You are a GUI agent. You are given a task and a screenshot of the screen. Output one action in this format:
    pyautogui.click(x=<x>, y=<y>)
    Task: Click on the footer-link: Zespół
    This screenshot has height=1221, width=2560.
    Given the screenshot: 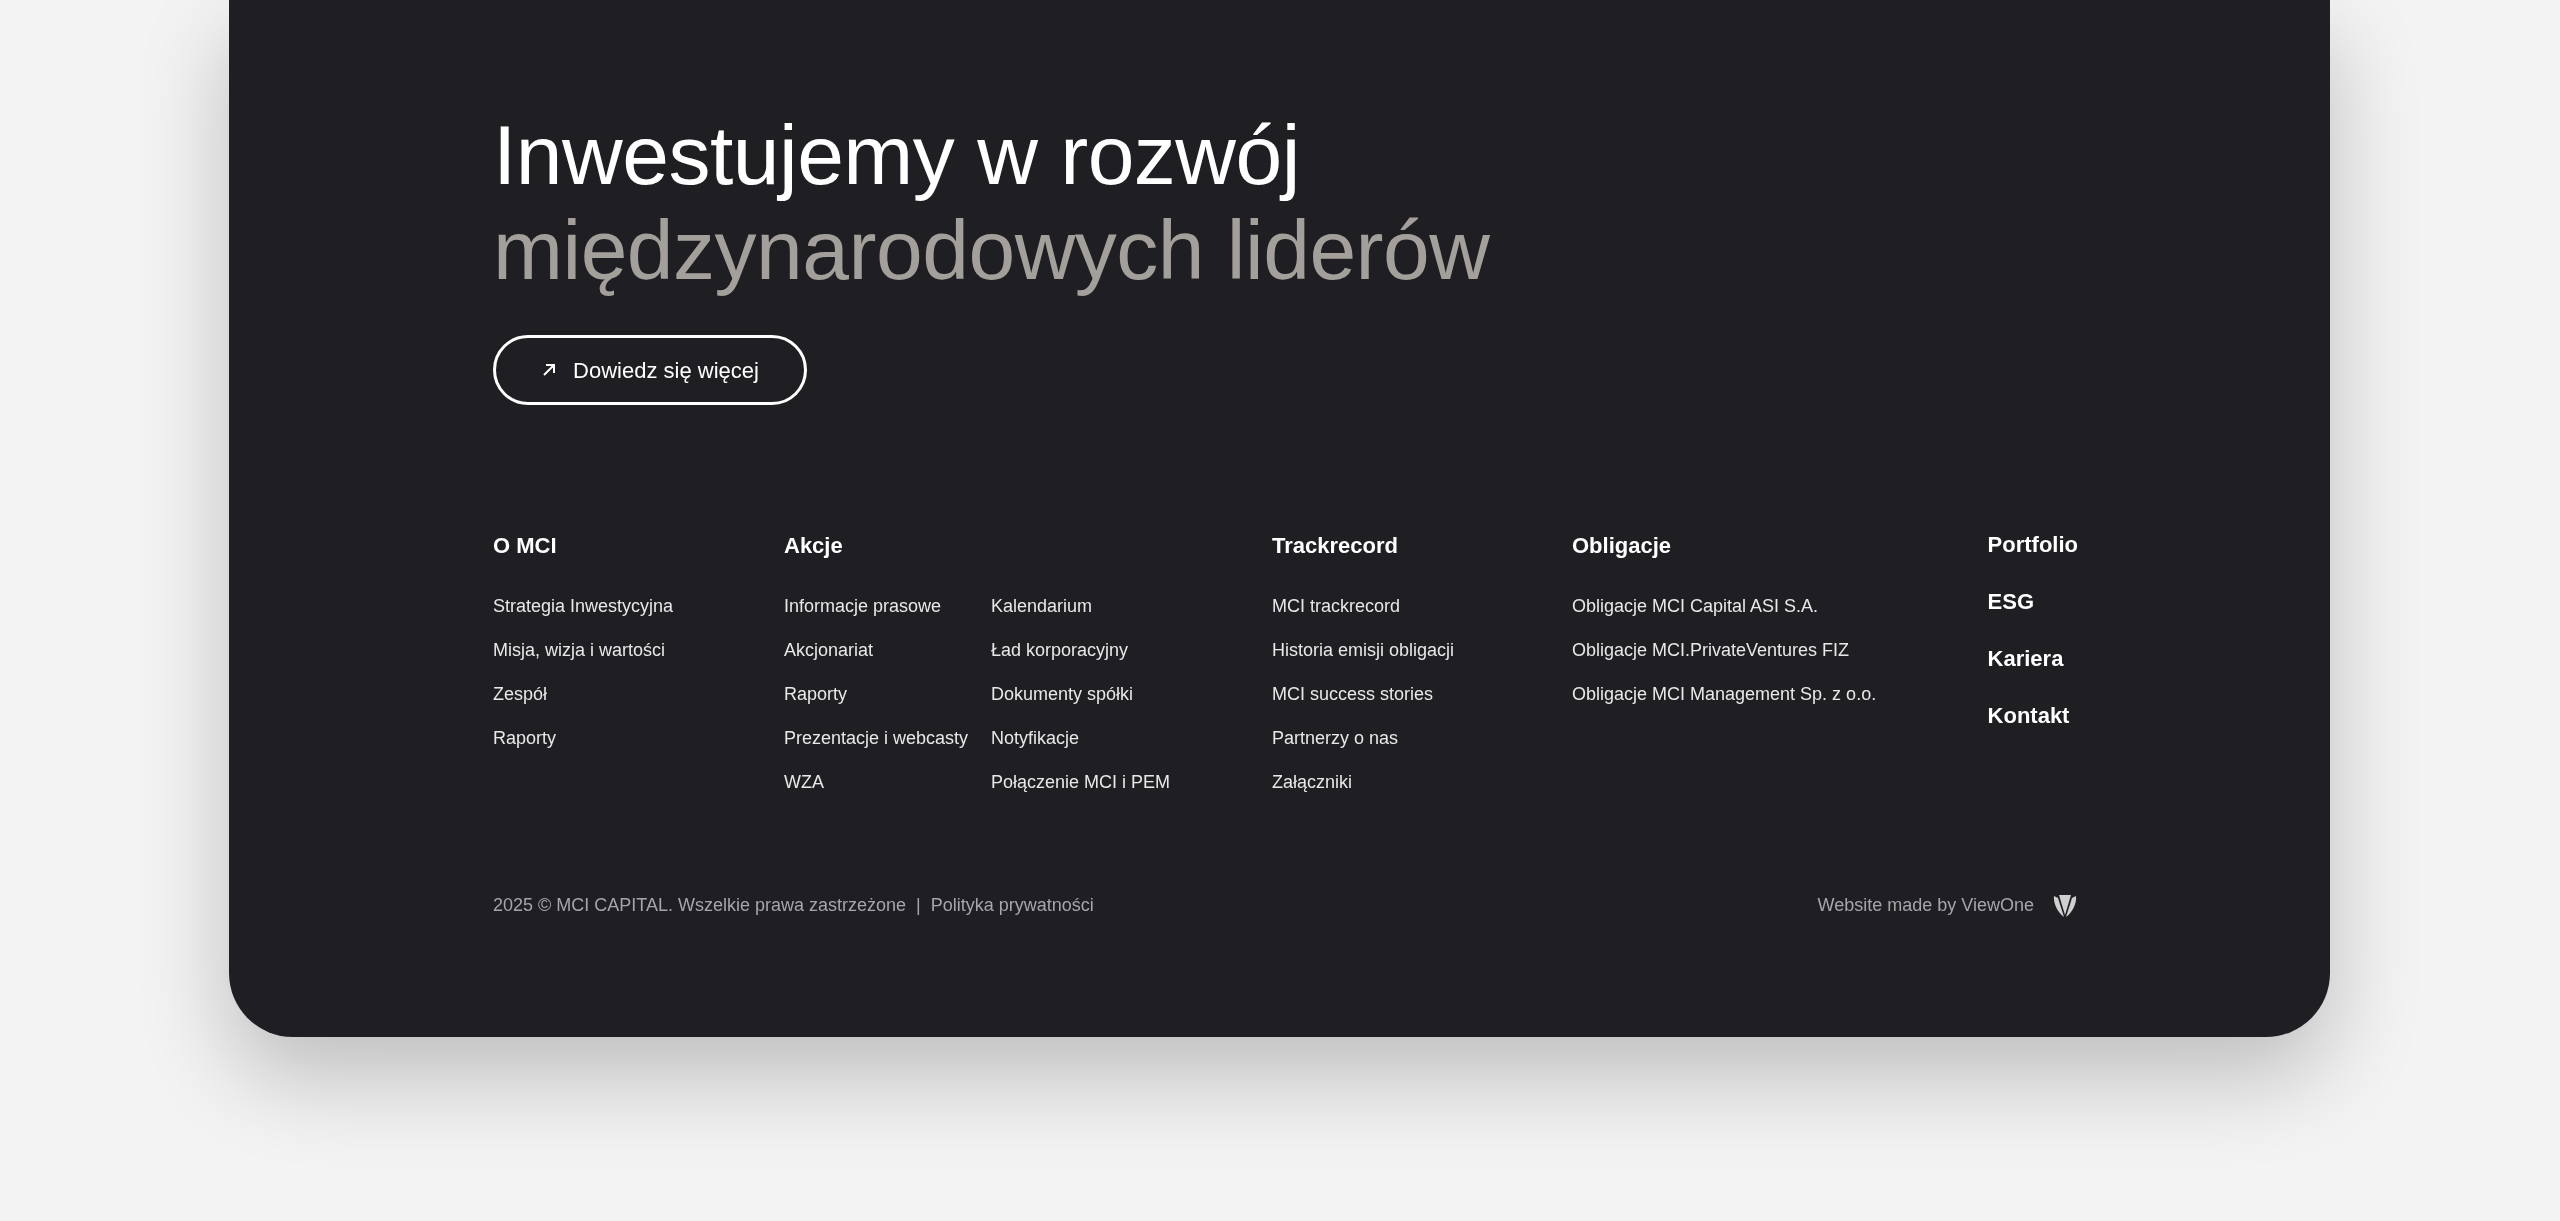 What is the action you would take?
    pyautogui.click(x=520, y=694)
    